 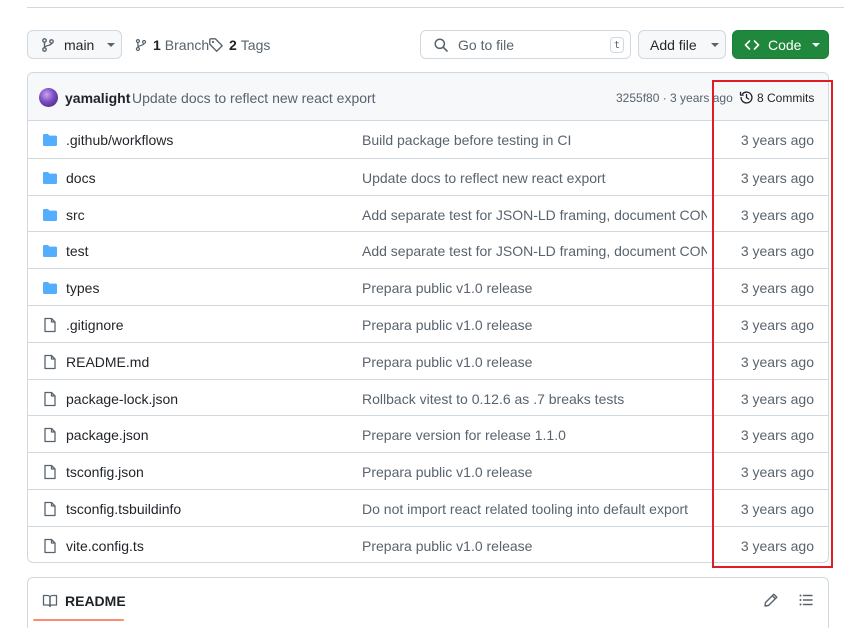 I want to click on file-commit-message-link: Update docs to reflect new react export, so click(x=484, y=178).